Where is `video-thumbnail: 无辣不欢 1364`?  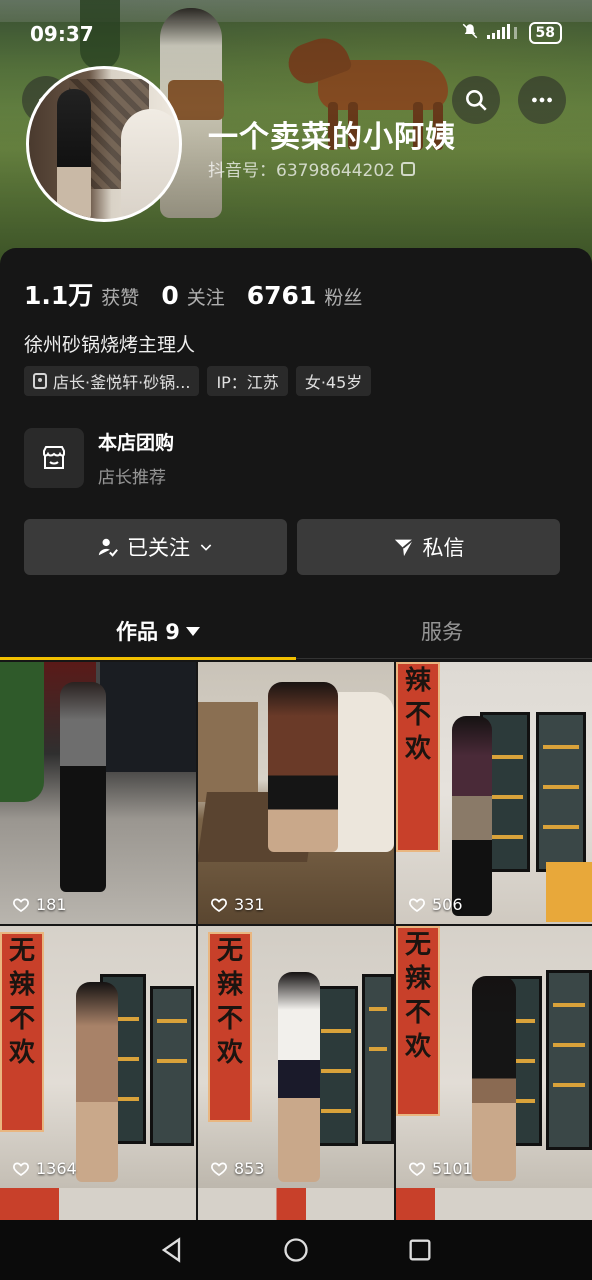
video-thumbnail: 无辣不欢 1364 is located at coordinates (98, 1057).